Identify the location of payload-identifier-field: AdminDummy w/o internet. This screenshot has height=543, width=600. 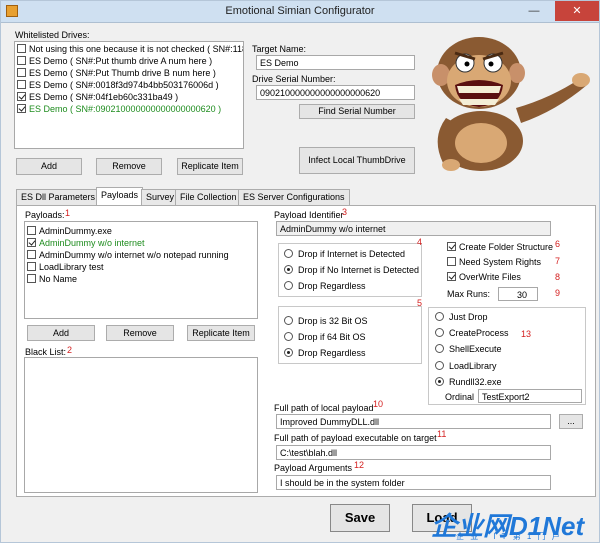
(413, 228).